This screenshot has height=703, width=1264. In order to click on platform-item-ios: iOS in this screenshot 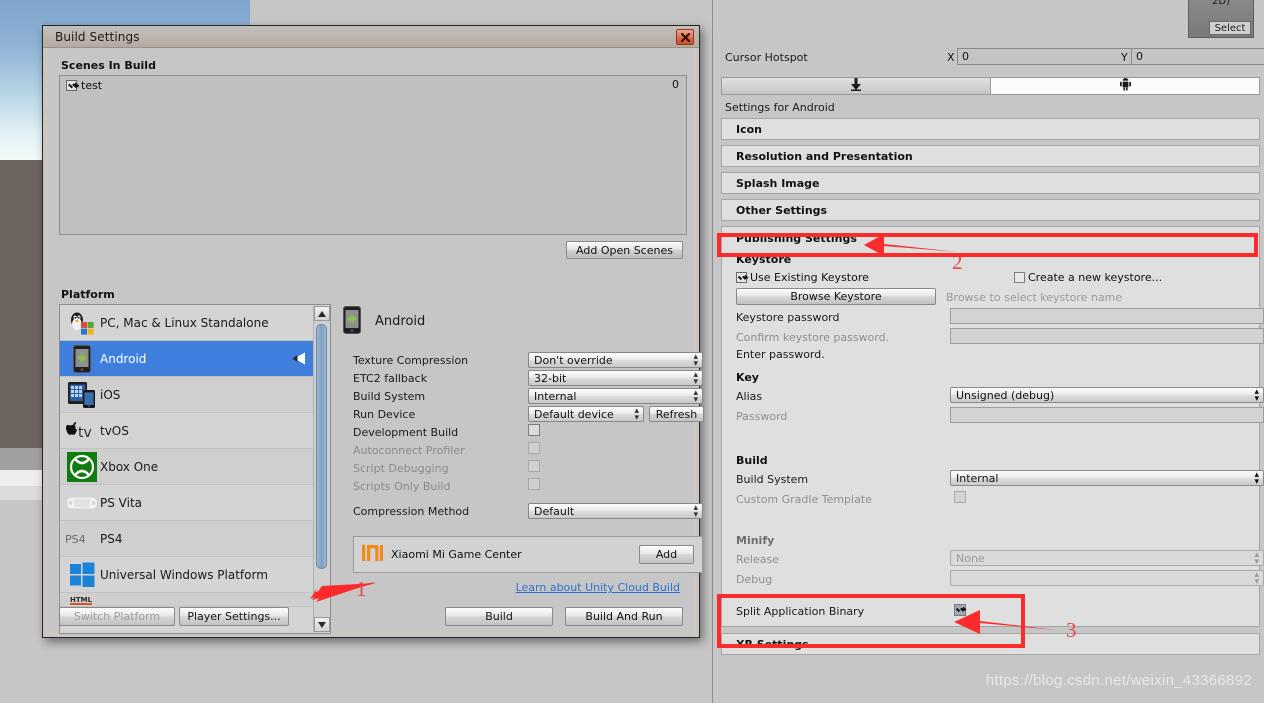, I will do `click(187, 395)`.